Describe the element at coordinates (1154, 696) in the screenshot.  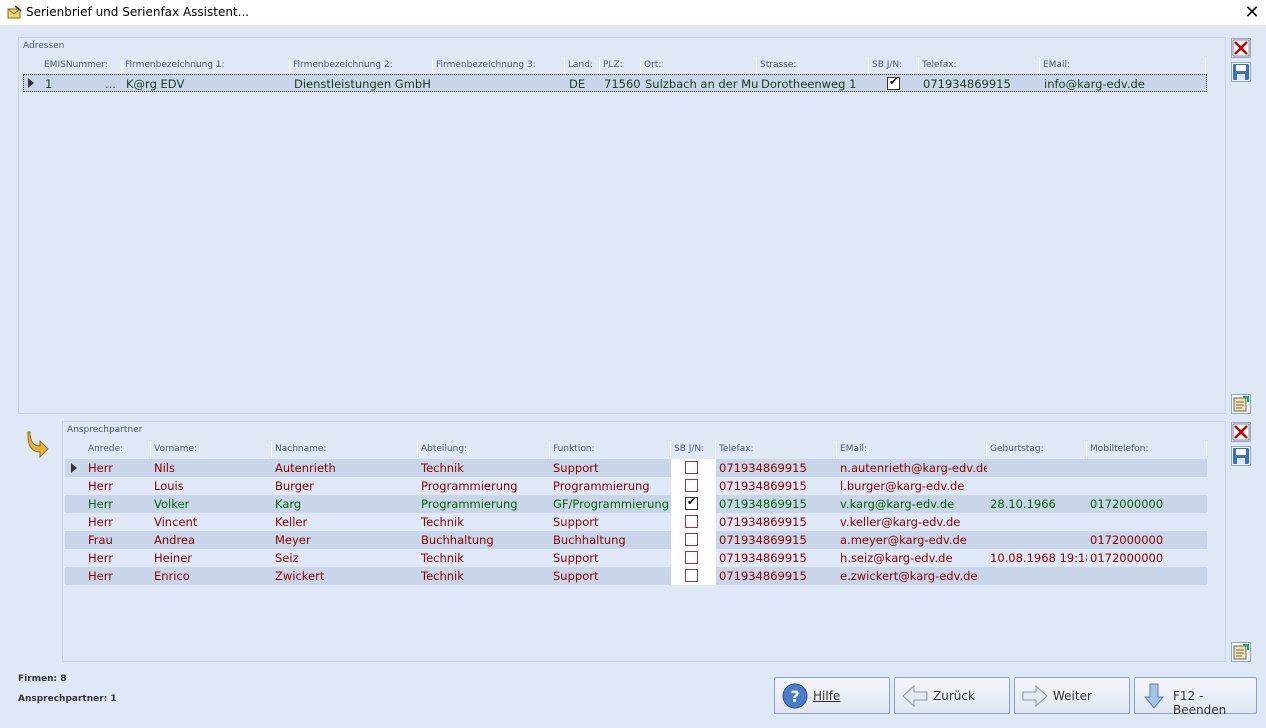
I see `arrow-down-icon` at that location.